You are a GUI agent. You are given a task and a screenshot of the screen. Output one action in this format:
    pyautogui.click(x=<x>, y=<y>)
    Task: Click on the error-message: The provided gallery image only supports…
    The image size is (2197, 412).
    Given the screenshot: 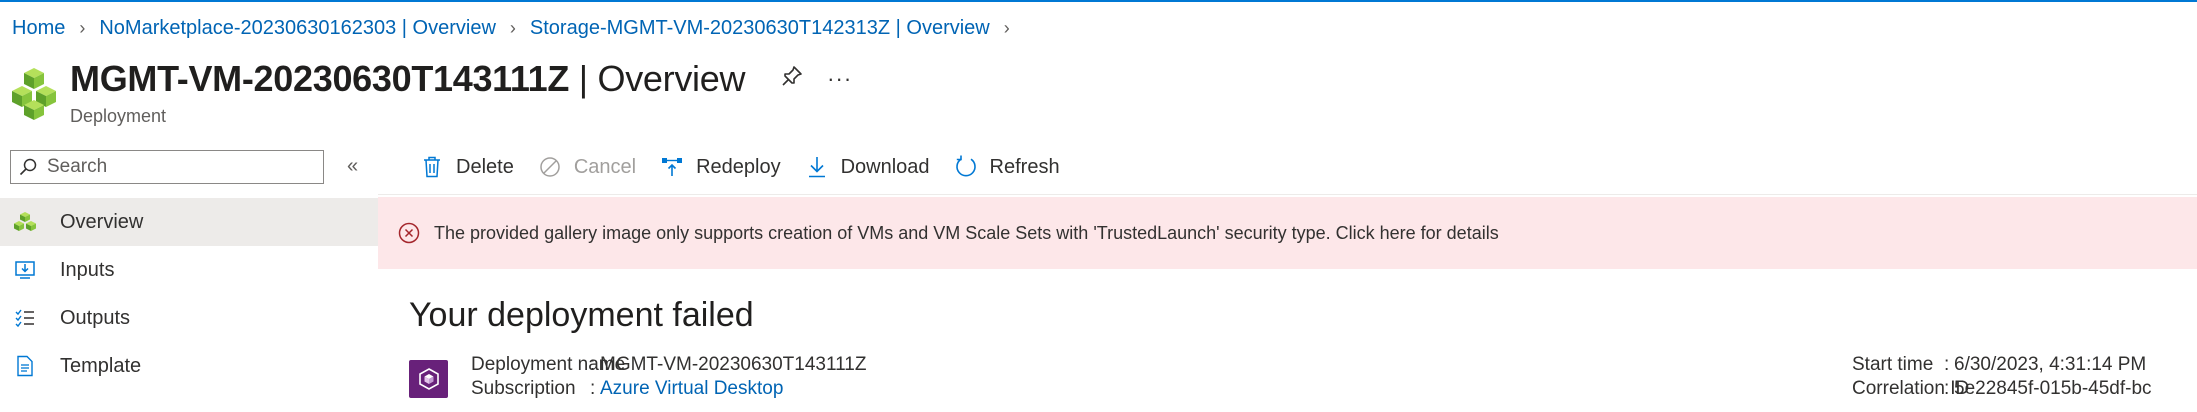 What is the action you would take?
    pyautogui.click(x=966, y=232)
    